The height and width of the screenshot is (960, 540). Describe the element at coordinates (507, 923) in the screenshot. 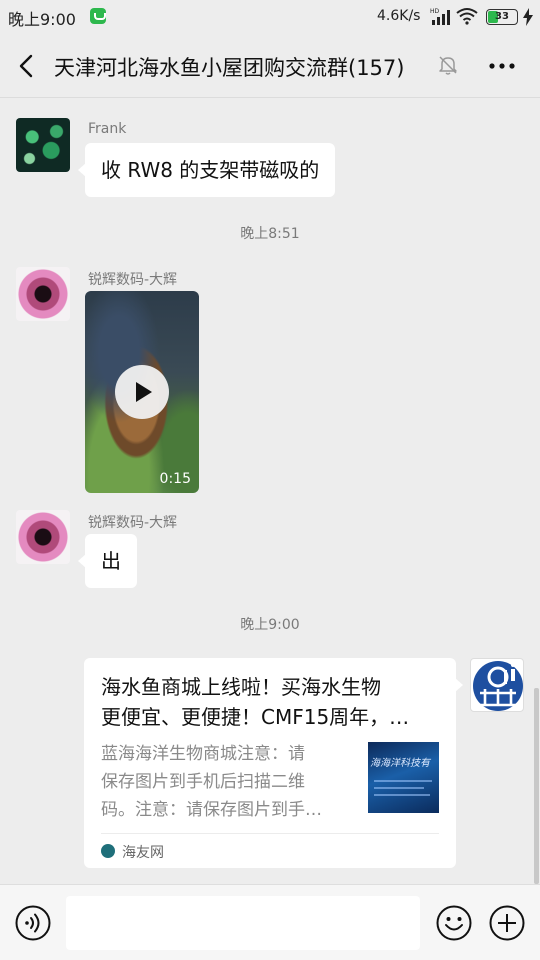

I see `plus-icon` at that location.